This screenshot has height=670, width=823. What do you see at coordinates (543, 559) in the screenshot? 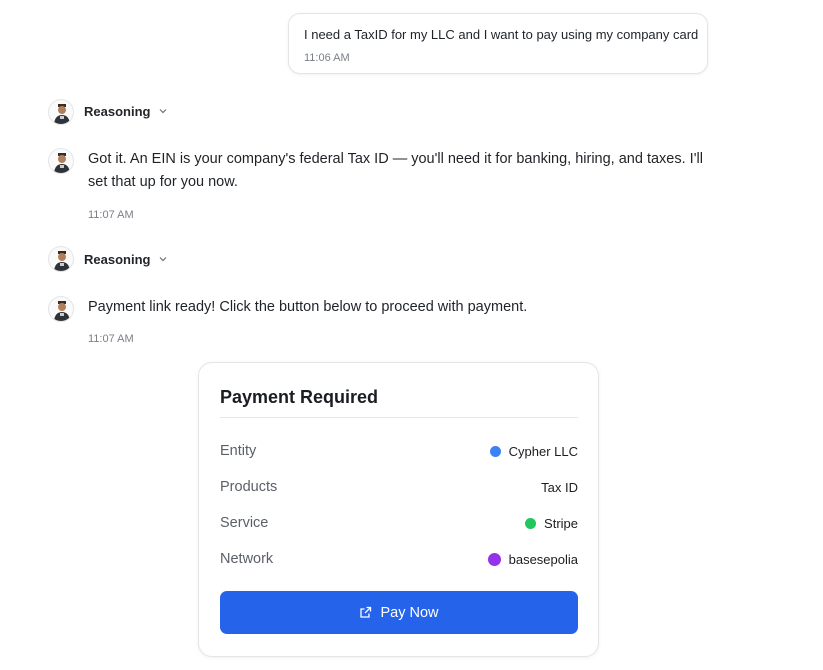
I see `payment-row-value-text: basesepolia` at bounding box center [543, 559].